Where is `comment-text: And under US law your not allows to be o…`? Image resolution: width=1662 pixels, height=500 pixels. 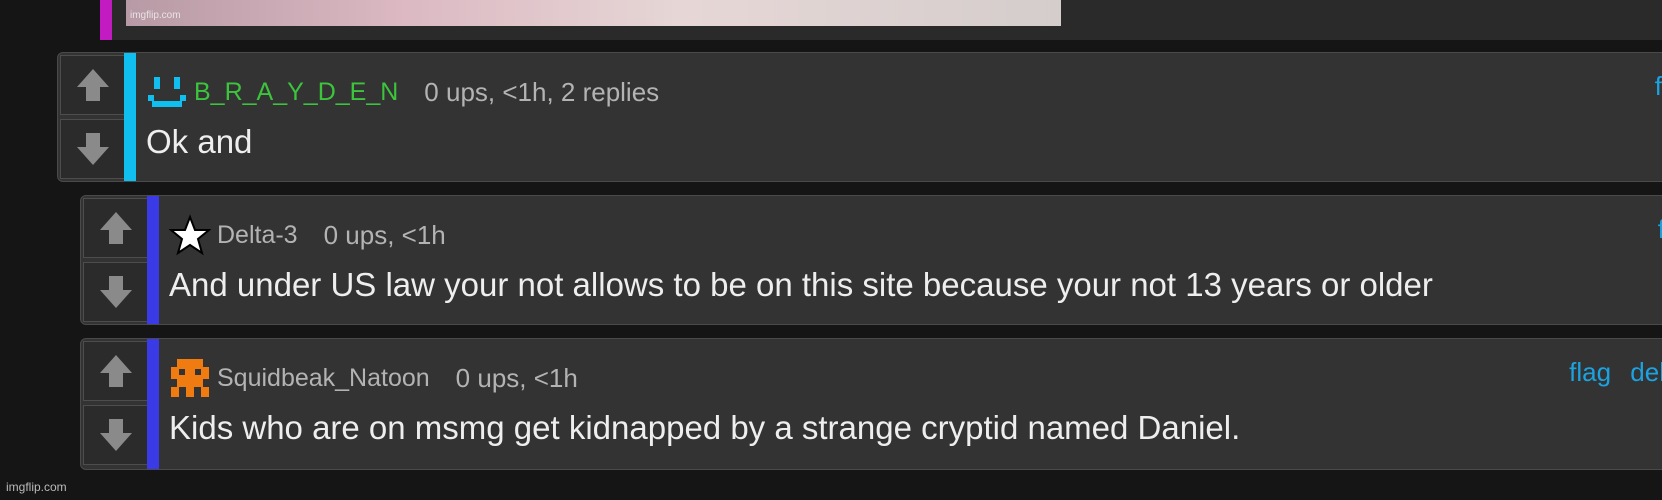
comment-text: And under US law your not allows to be o… is located at coordinates (801, 284).